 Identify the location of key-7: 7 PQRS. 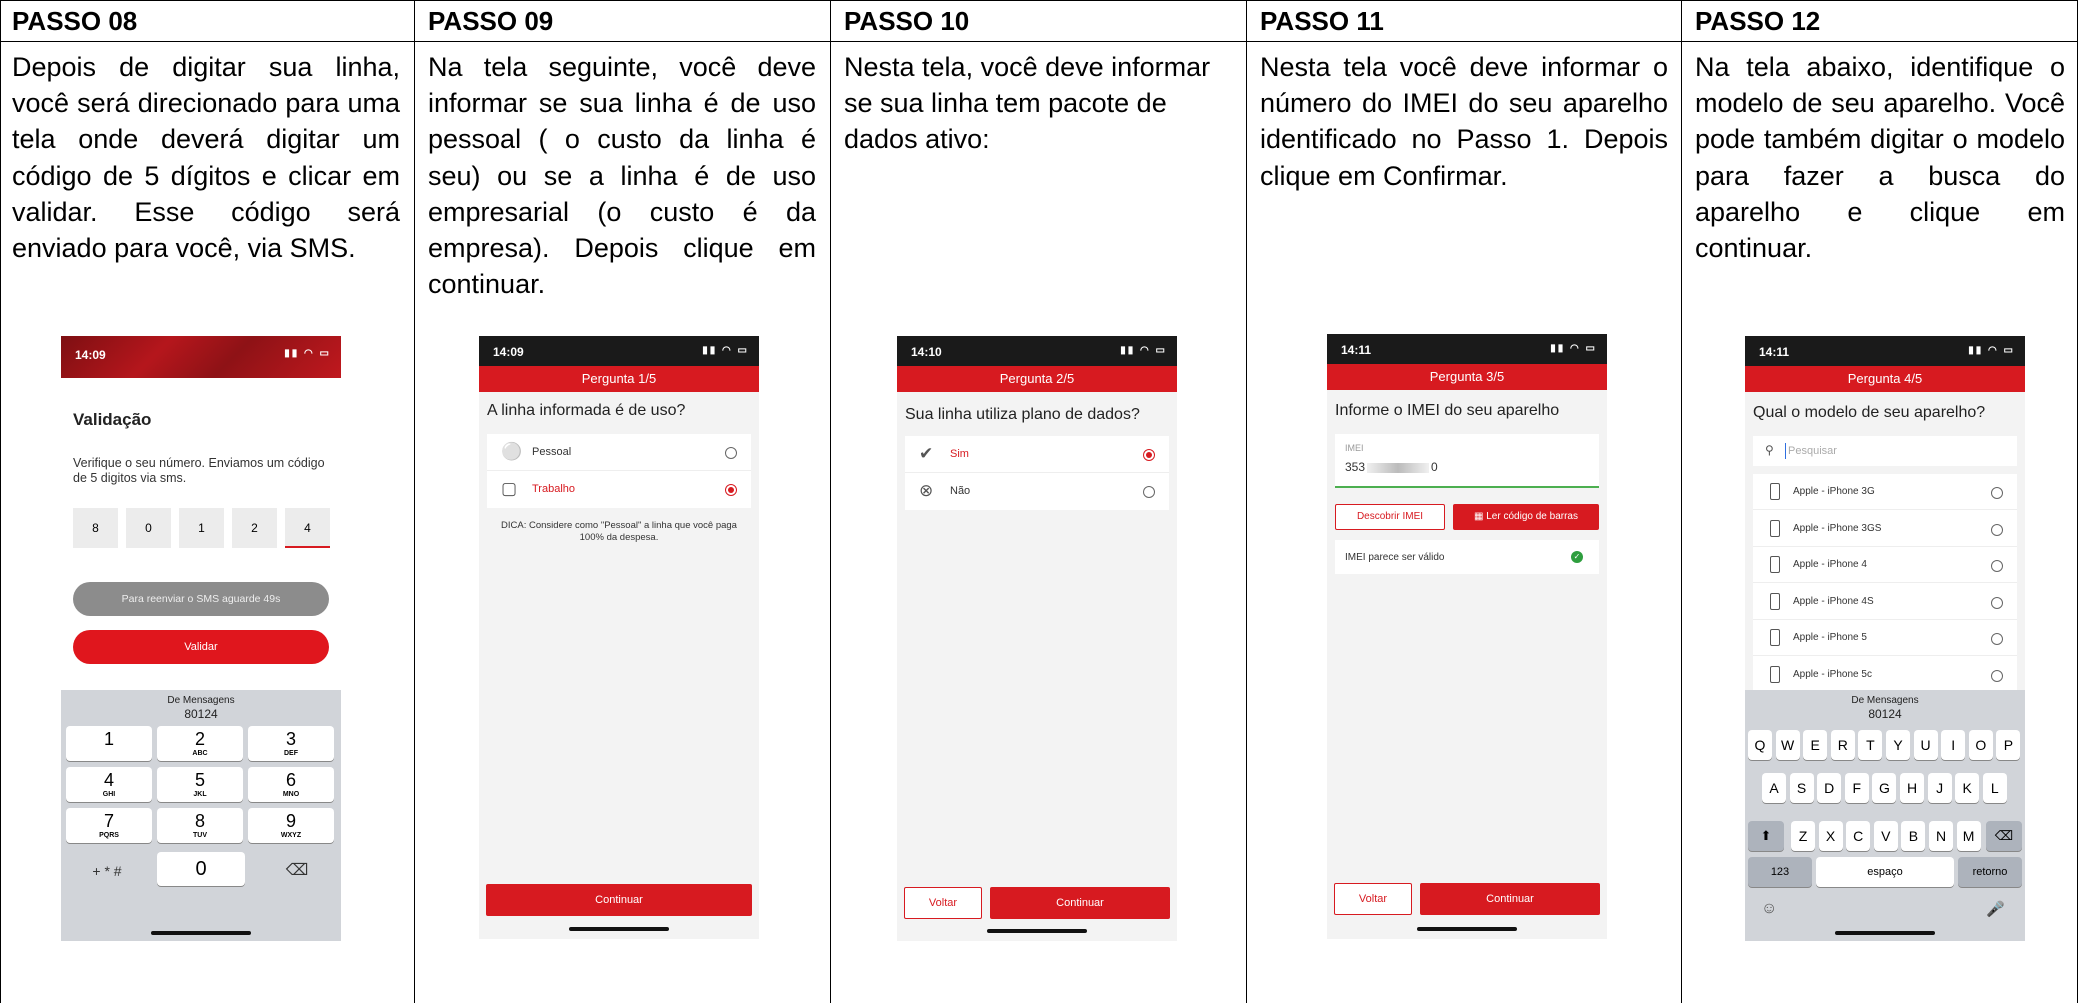
(109, 825).